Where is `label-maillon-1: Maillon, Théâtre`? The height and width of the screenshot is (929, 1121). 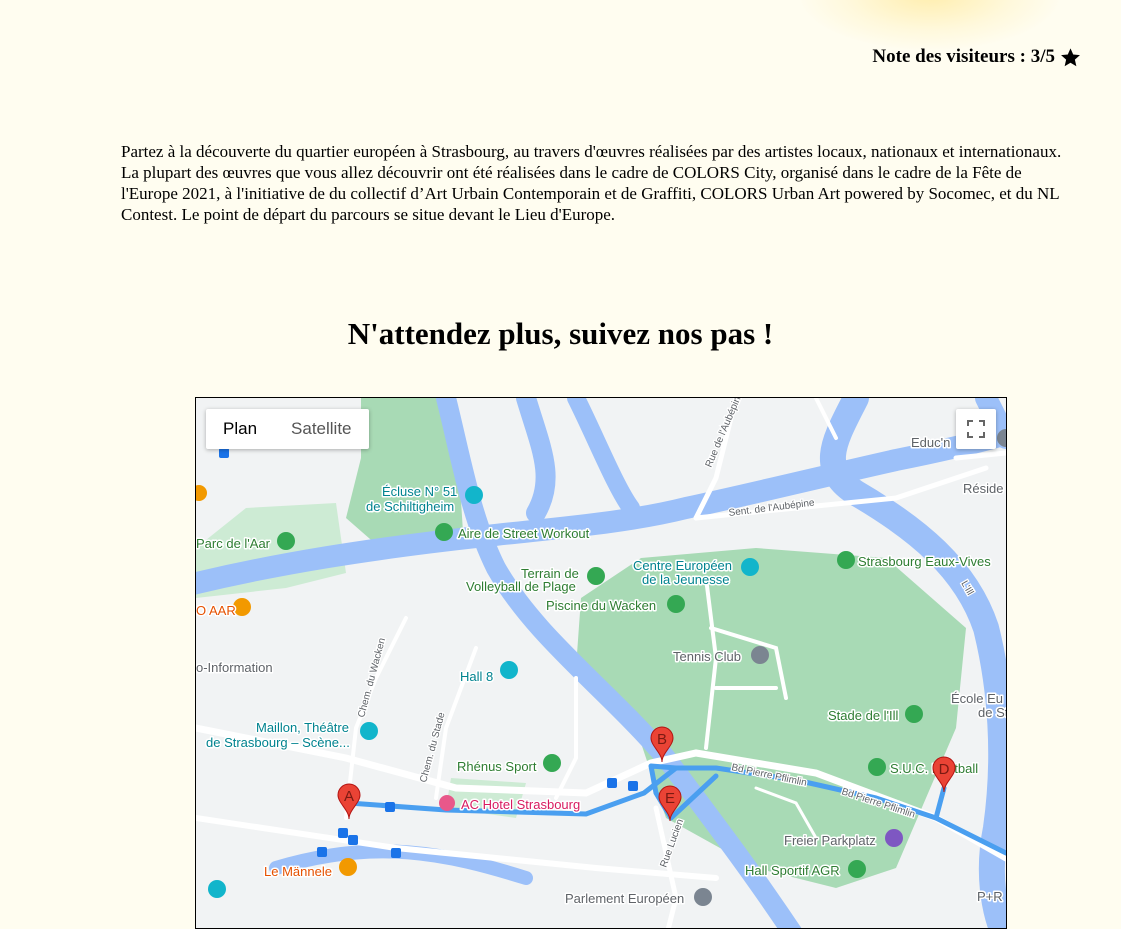 label-maillon-1: Maillon, Théâtre is located at coordinates (302, 727).